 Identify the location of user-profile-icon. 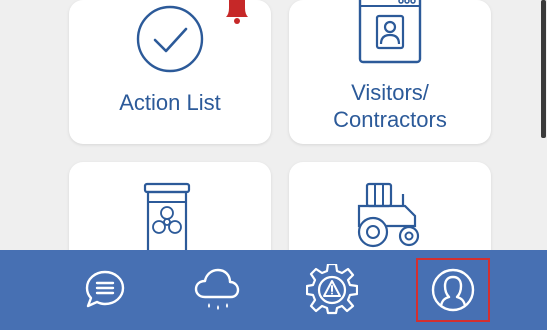
(453, 290).